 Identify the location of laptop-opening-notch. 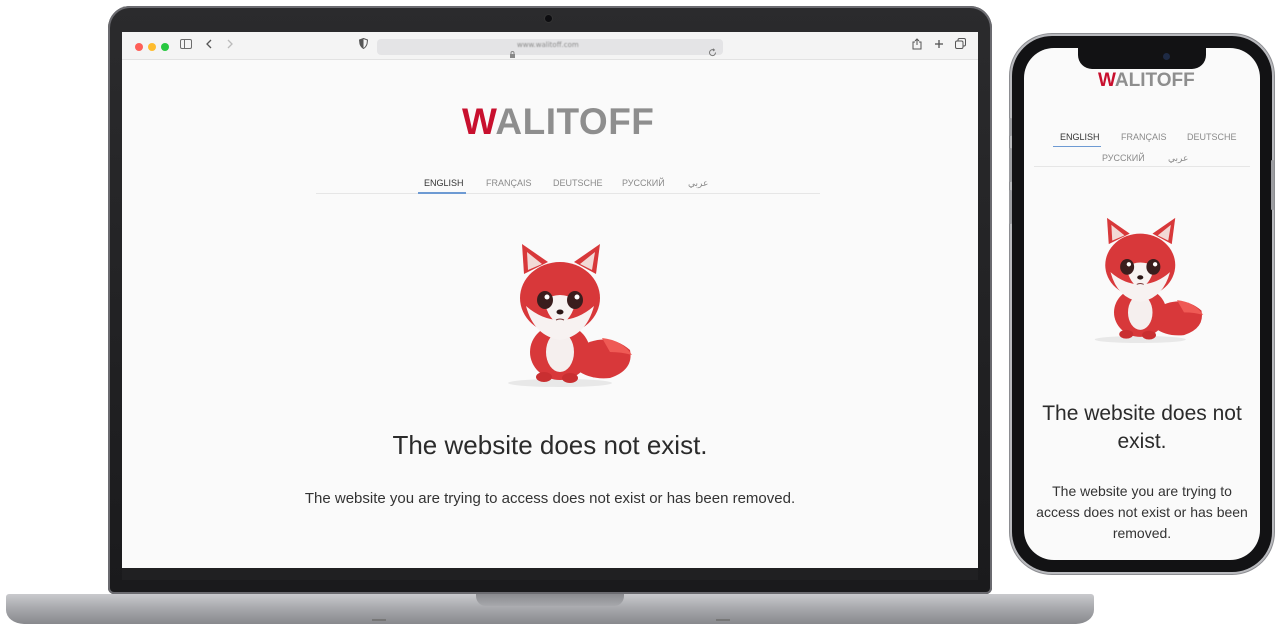
(550, 600).